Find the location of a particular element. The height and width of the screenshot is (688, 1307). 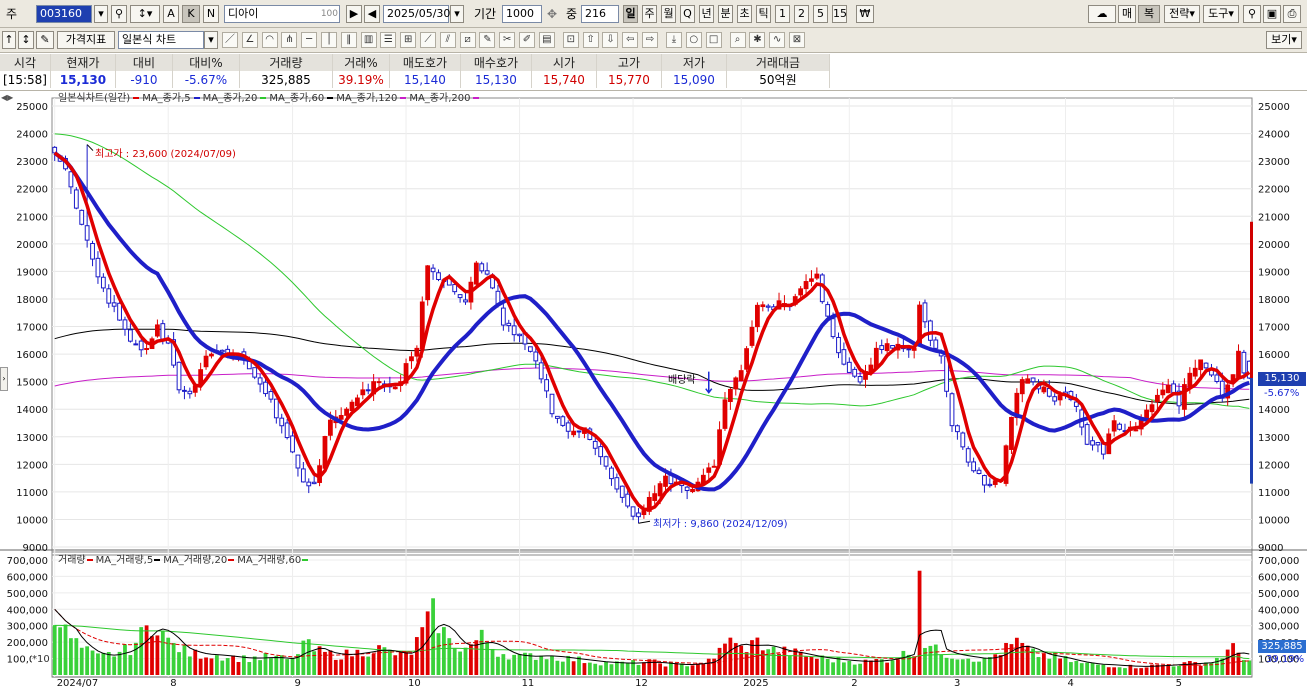

frame-icon: ⊡ is located at coordinates (570, 40).